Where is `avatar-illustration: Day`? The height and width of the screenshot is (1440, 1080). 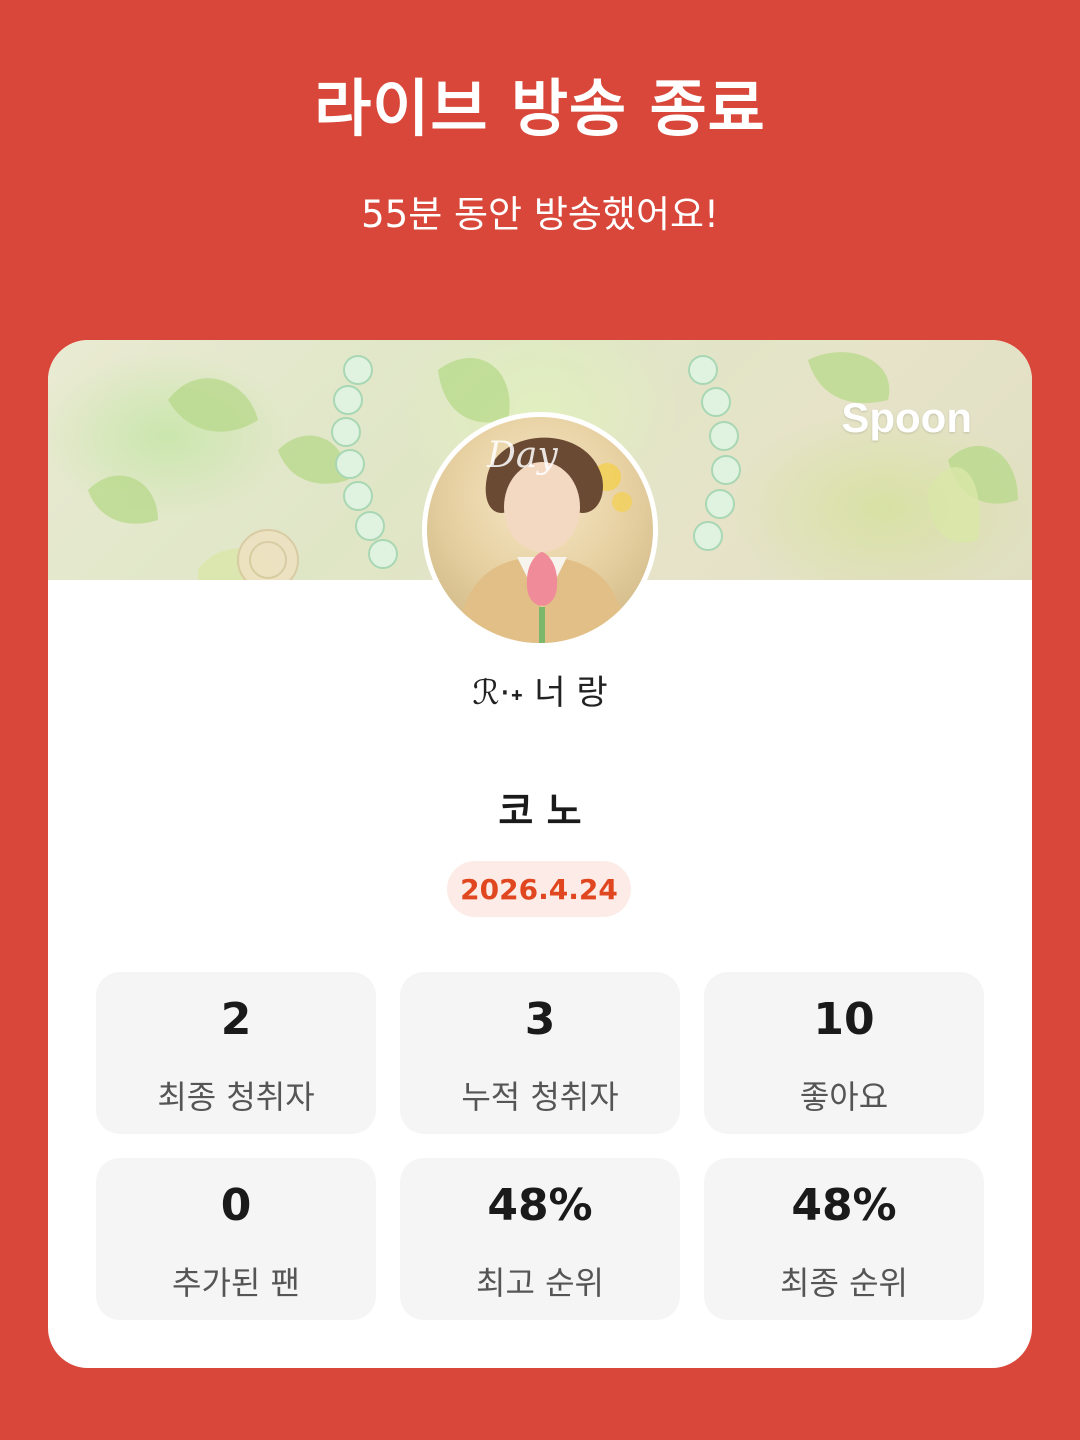
avatar-illustration: Day is located at coordinates (544, 539).